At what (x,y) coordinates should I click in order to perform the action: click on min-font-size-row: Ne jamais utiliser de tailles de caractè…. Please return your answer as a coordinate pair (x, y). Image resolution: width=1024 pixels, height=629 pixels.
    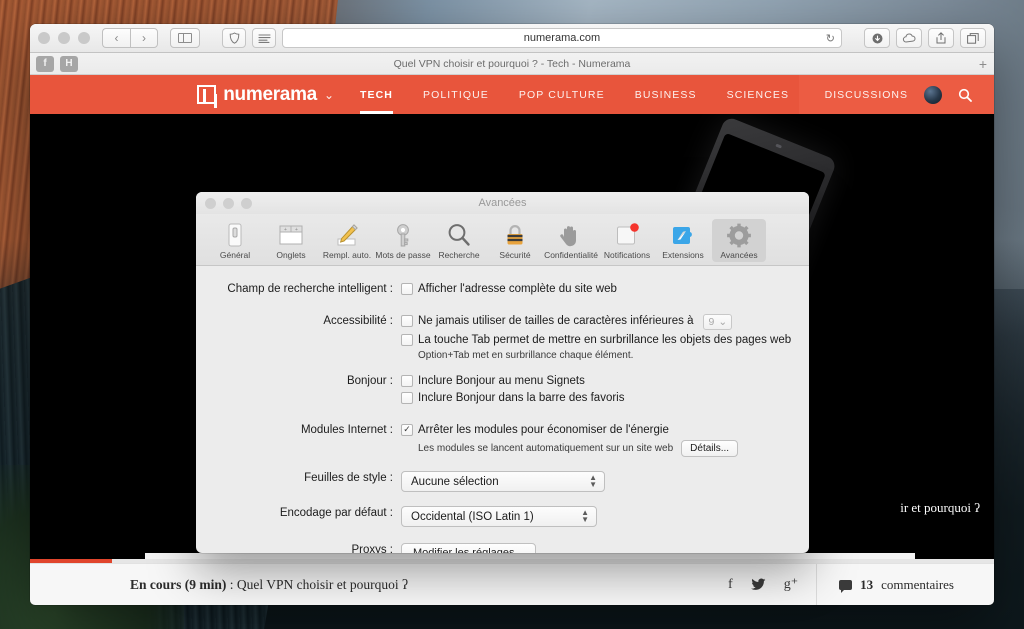
    Looking at the image, I should click on (605, 321).